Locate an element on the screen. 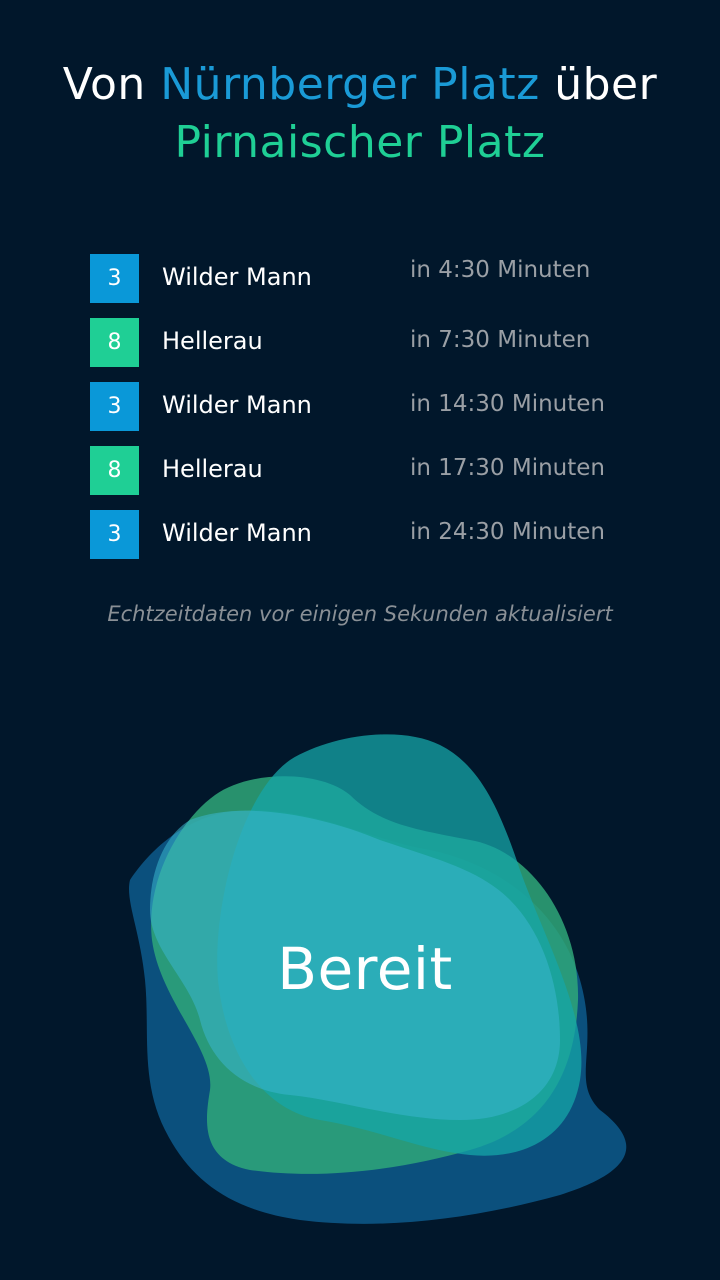 This screenshot has height=1280, width=720. eta-label: in 14:30 Minuten is located at coordinates (508, 404).